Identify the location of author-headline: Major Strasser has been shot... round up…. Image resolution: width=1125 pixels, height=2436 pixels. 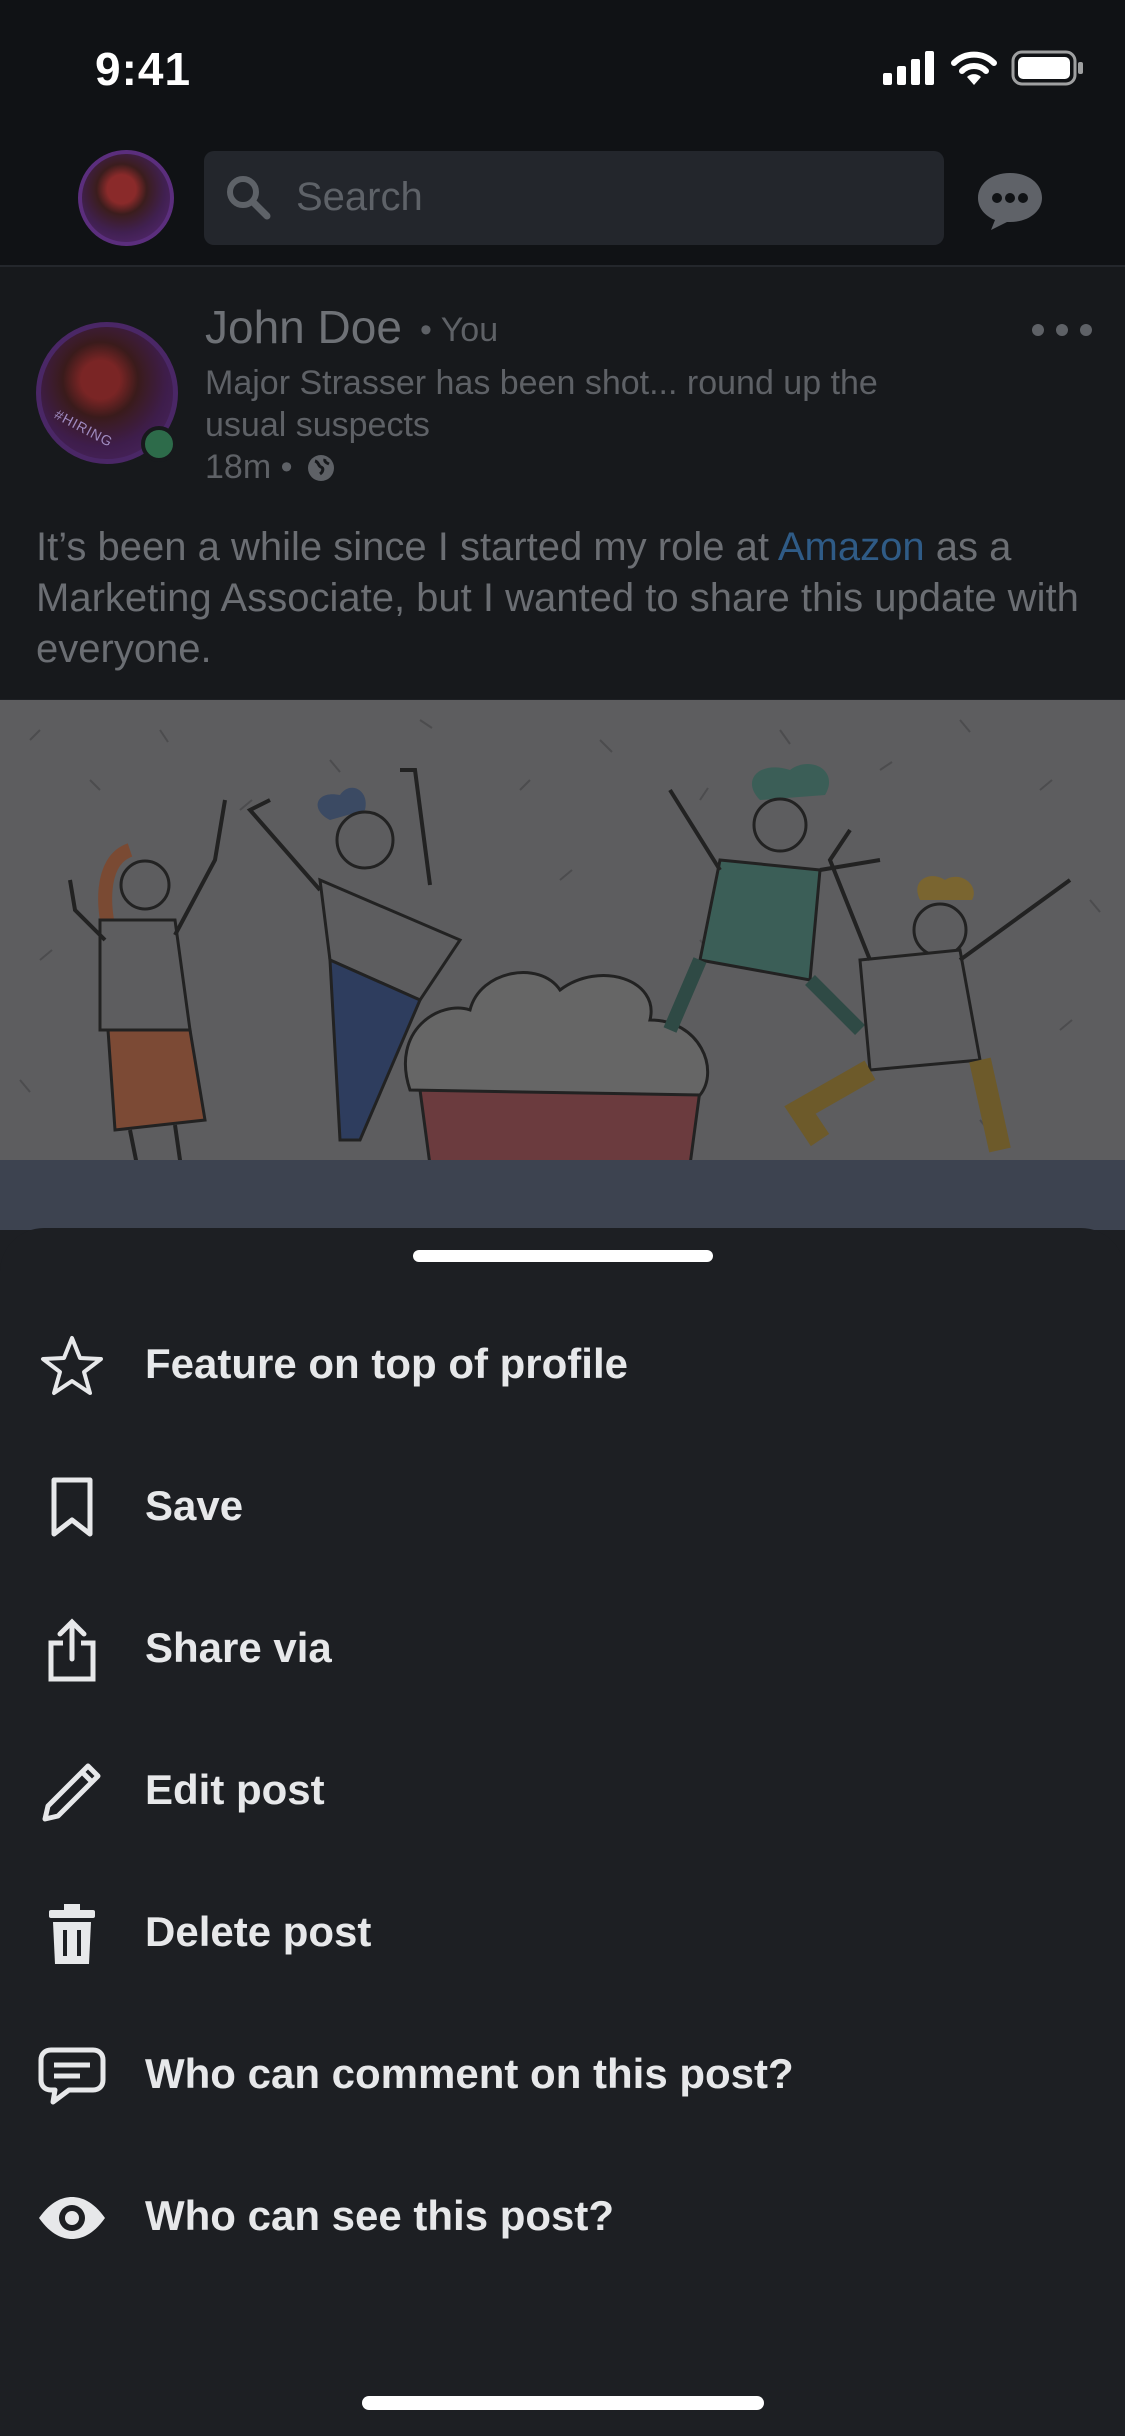
(541, 404).